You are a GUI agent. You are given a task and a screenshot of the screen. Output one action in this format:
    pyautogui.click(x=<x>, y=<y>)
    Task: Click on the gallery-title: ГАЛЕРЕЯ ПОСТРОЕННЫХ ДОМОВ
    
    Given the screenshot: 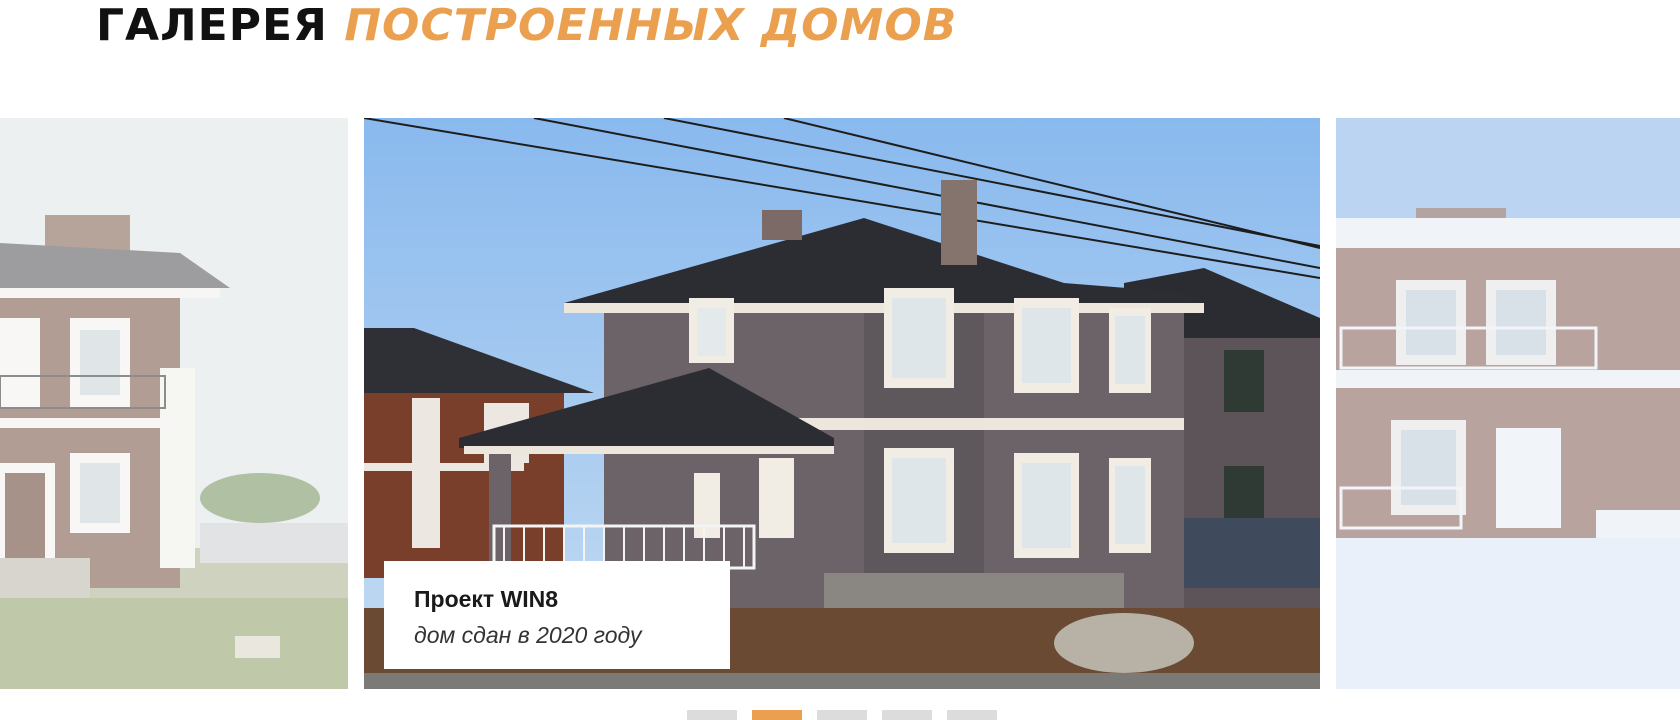 What is the action you would take?
    pyautogui.click(x=526, y=26)
    